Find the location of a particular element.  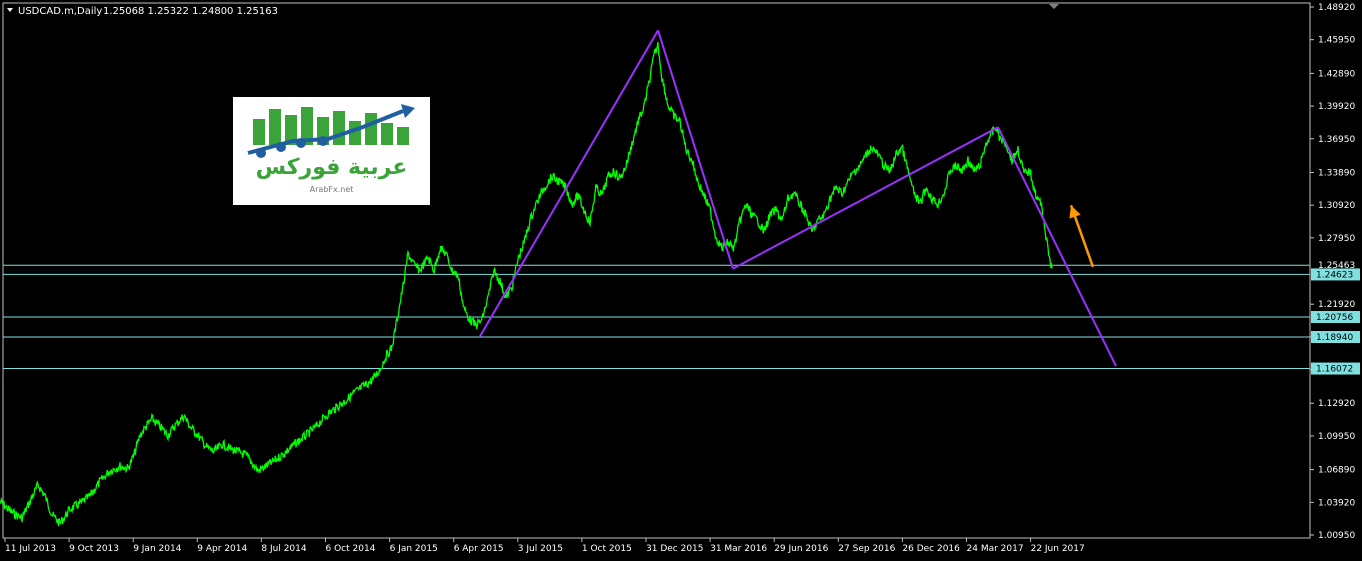

y-tick-label: 1.00950 is located at coordinates (1336, 536).